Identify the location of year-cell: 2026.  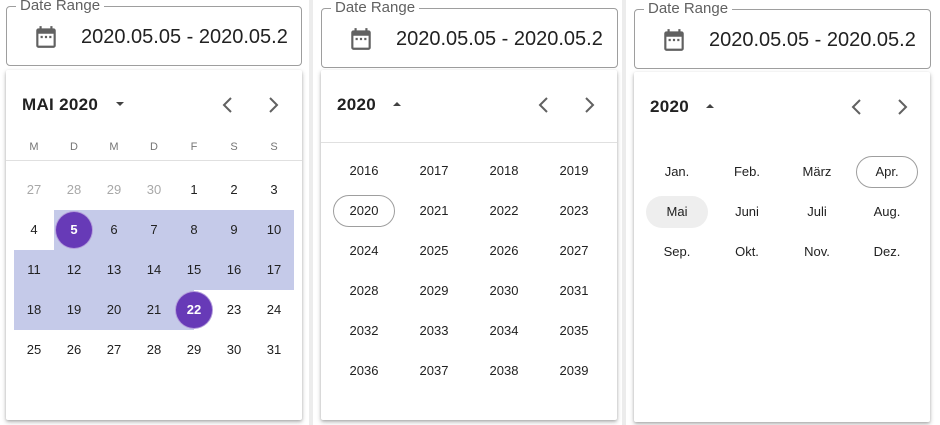
(504, 251).